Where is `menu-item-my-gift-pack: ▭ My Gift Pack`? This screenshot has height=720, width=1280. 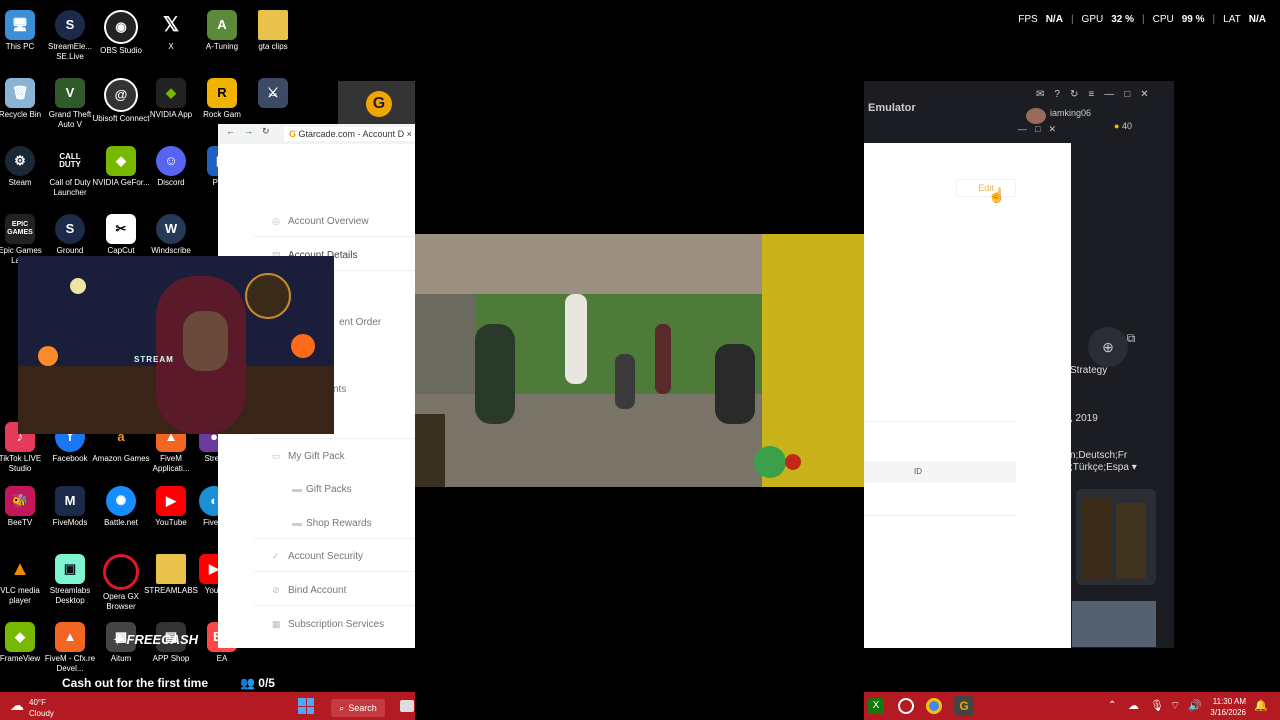 menu-item-my-gift-pack: ▭ My Gift Pack is located at coordinates (308, 456).